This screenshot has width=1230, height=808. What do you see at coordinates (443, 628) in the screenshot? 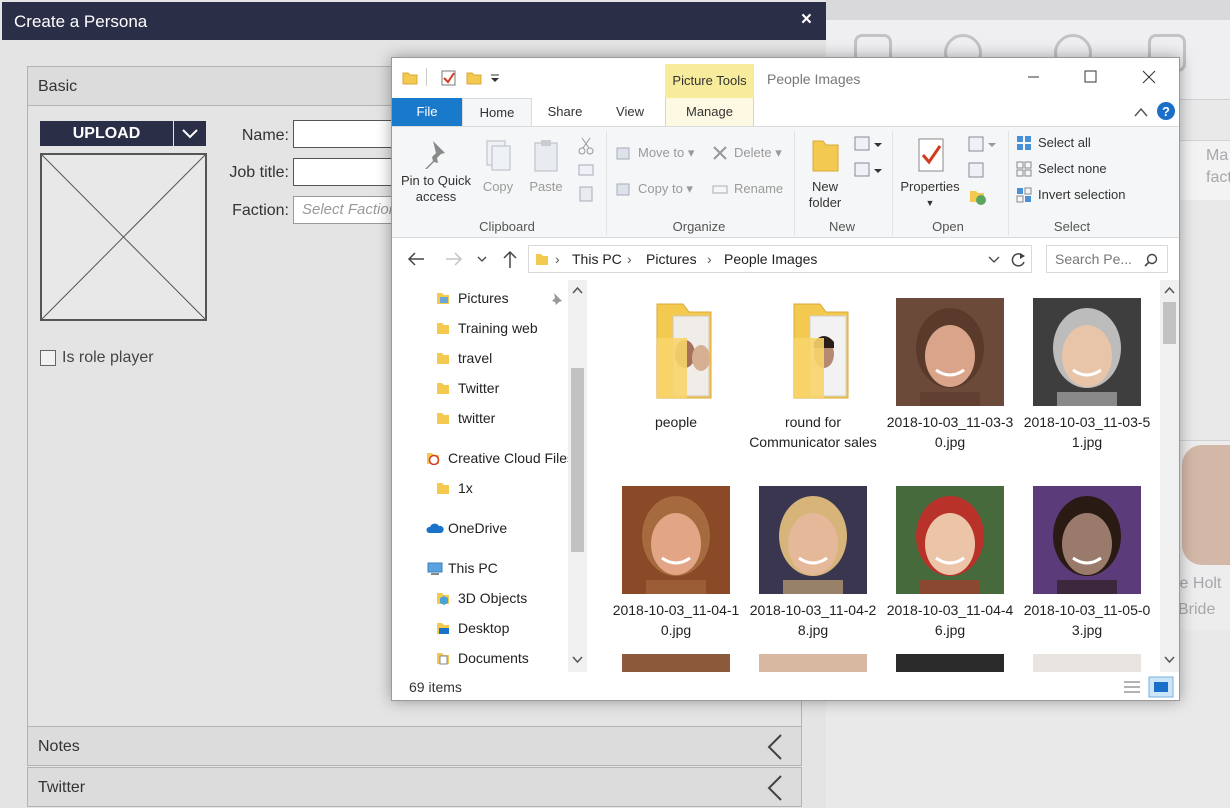
I see `desktop-icon` at bounding box center [443, 628].